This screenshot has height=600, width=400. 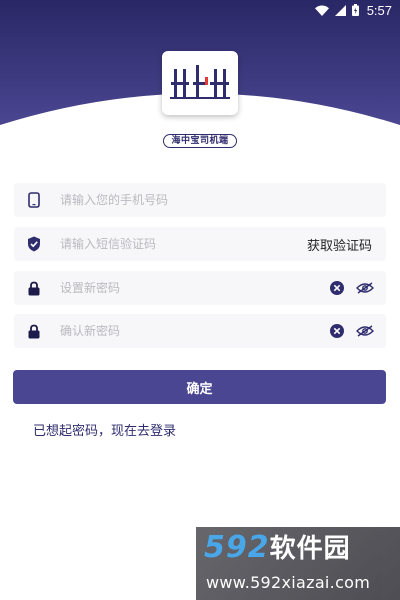 I want to click on get-code-button: 获取验证码, so click(x=339, y=244).